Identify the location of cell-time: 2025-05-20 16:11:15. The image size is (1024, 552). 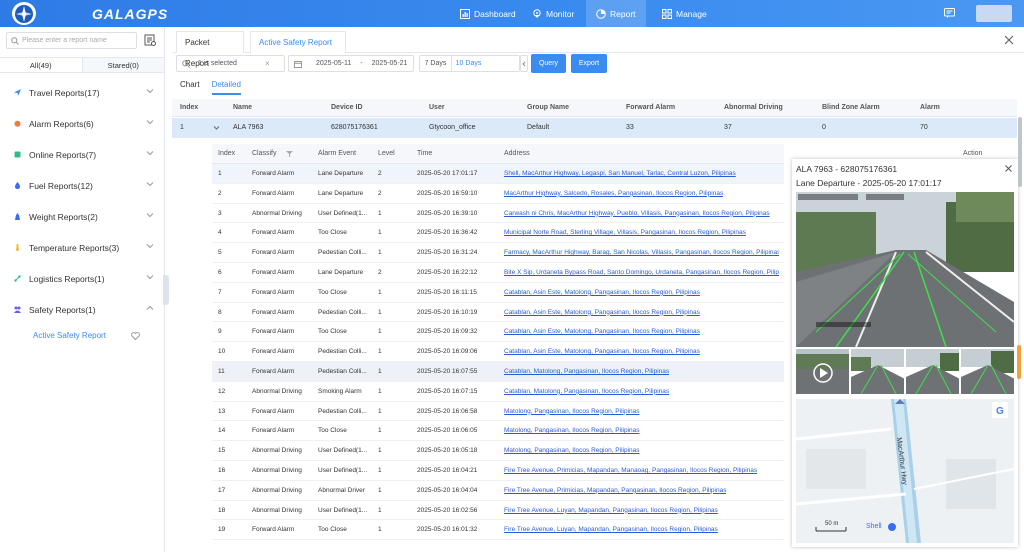
(447, 292).